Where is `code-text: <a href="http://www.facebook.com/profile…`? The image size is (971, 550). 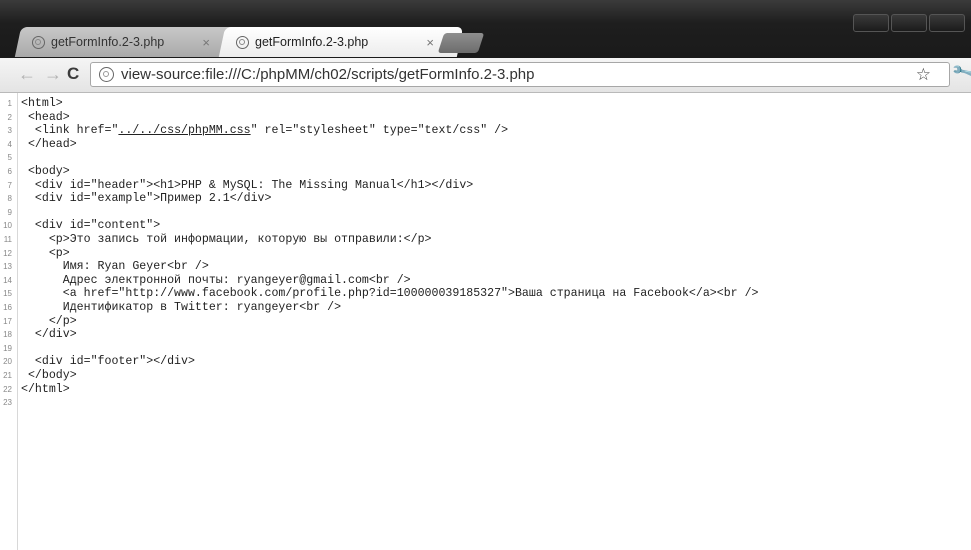
code-text: <a href="http://www.facebook.com/profile… is located at coordinates (390, 294).